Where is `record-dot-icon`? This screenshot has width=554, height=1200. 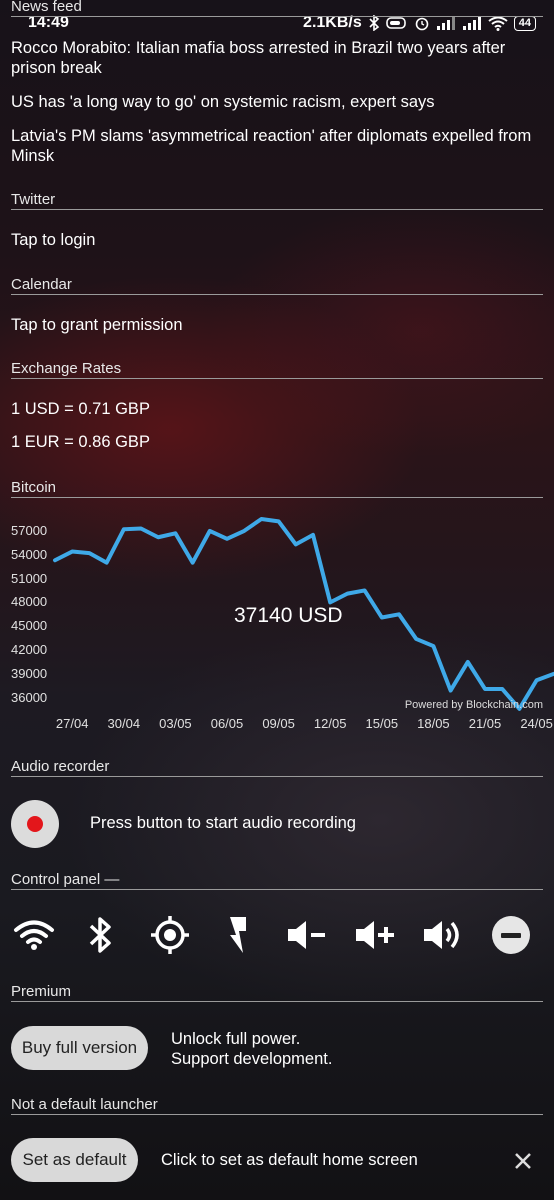
record-dot-icon is located at coordinates (35, 824).